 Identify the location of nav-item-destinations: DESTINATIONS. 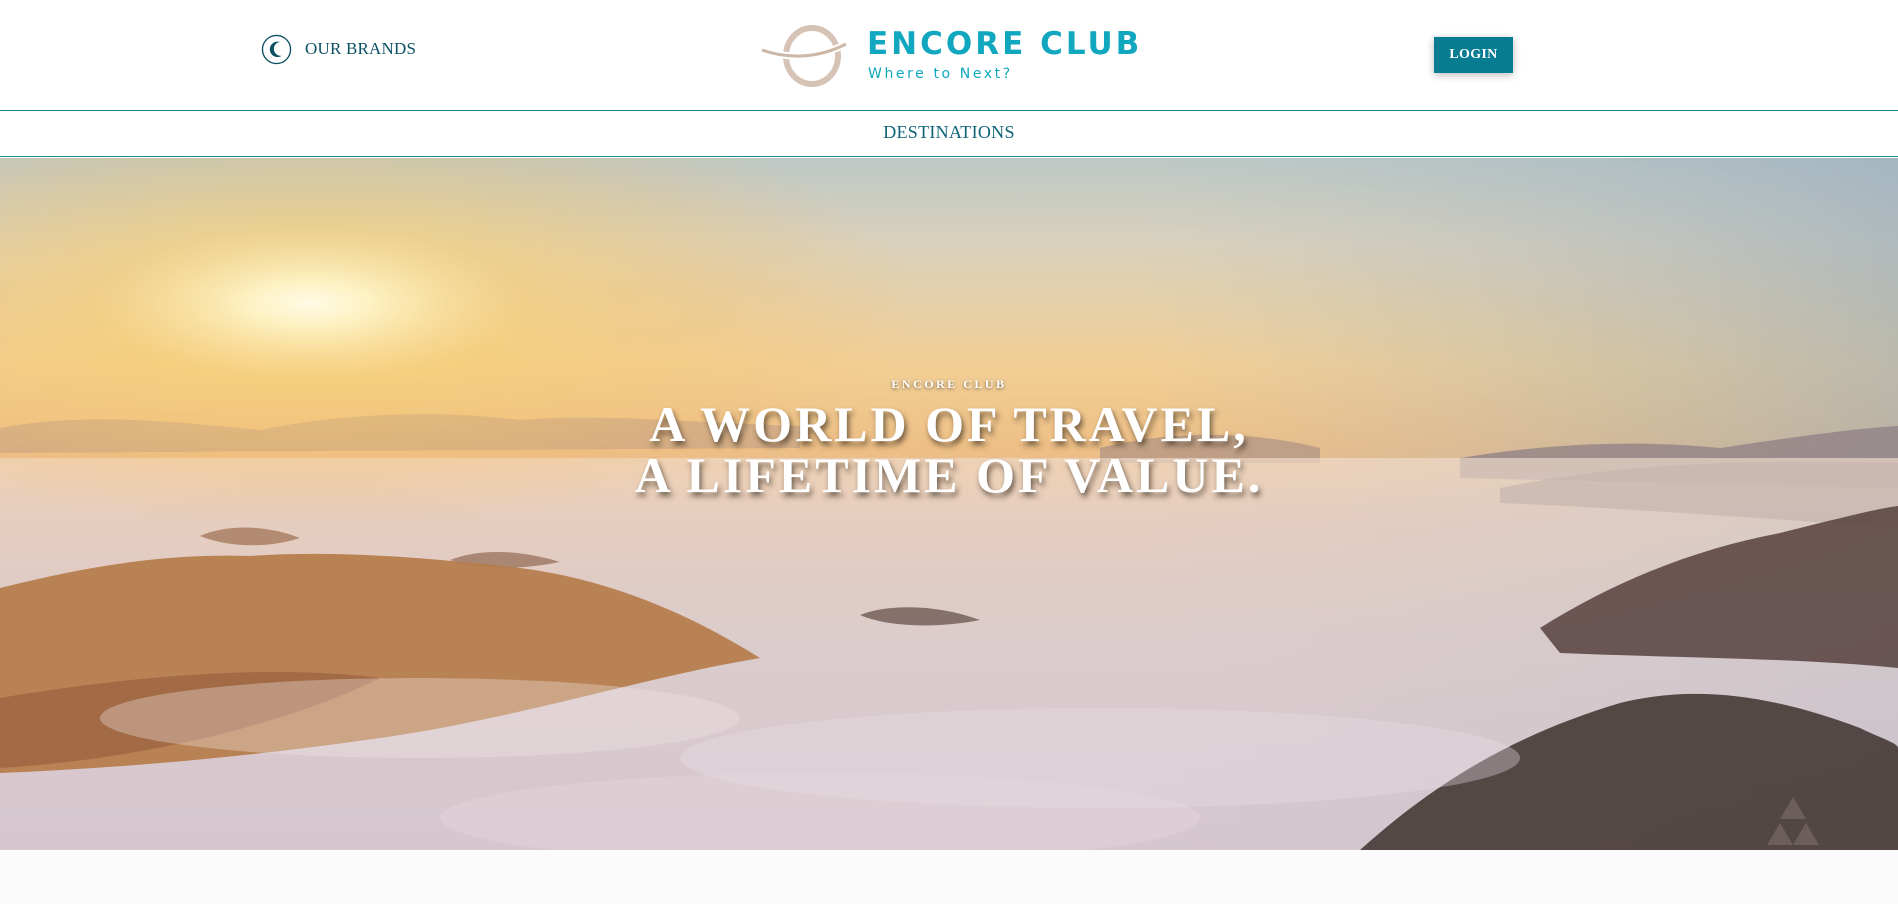
(949, 132).